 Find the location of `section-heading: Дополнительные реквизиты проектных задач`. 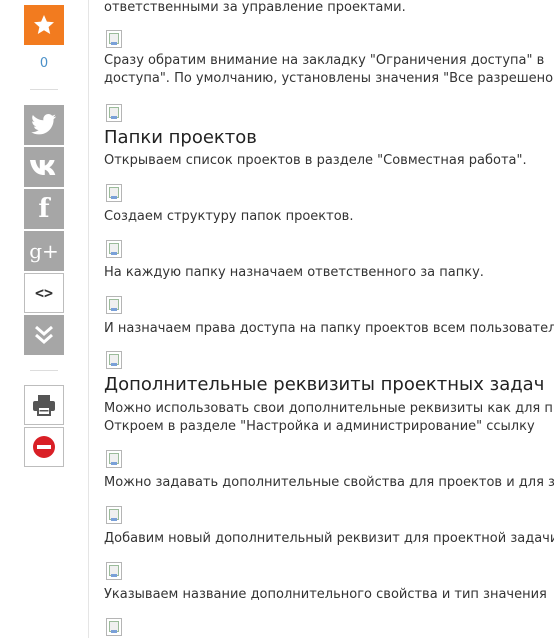

section-heading: Дополнительные реквизиты проектных задач is located at coordinates (324, 384).